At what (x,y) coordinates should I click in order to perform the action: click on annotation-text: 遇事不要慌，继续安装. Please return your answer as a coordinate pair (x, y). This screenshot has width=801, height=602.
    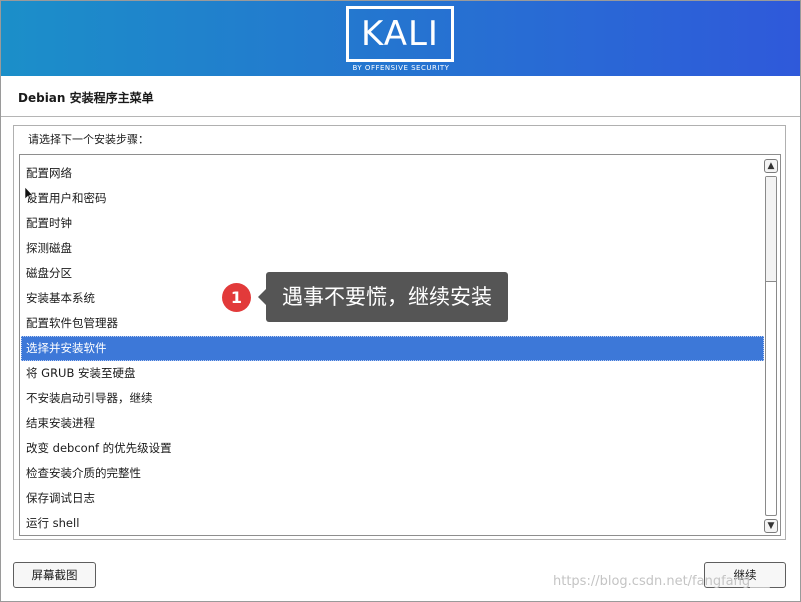
    Looking at the image, I should click on (383, 297).